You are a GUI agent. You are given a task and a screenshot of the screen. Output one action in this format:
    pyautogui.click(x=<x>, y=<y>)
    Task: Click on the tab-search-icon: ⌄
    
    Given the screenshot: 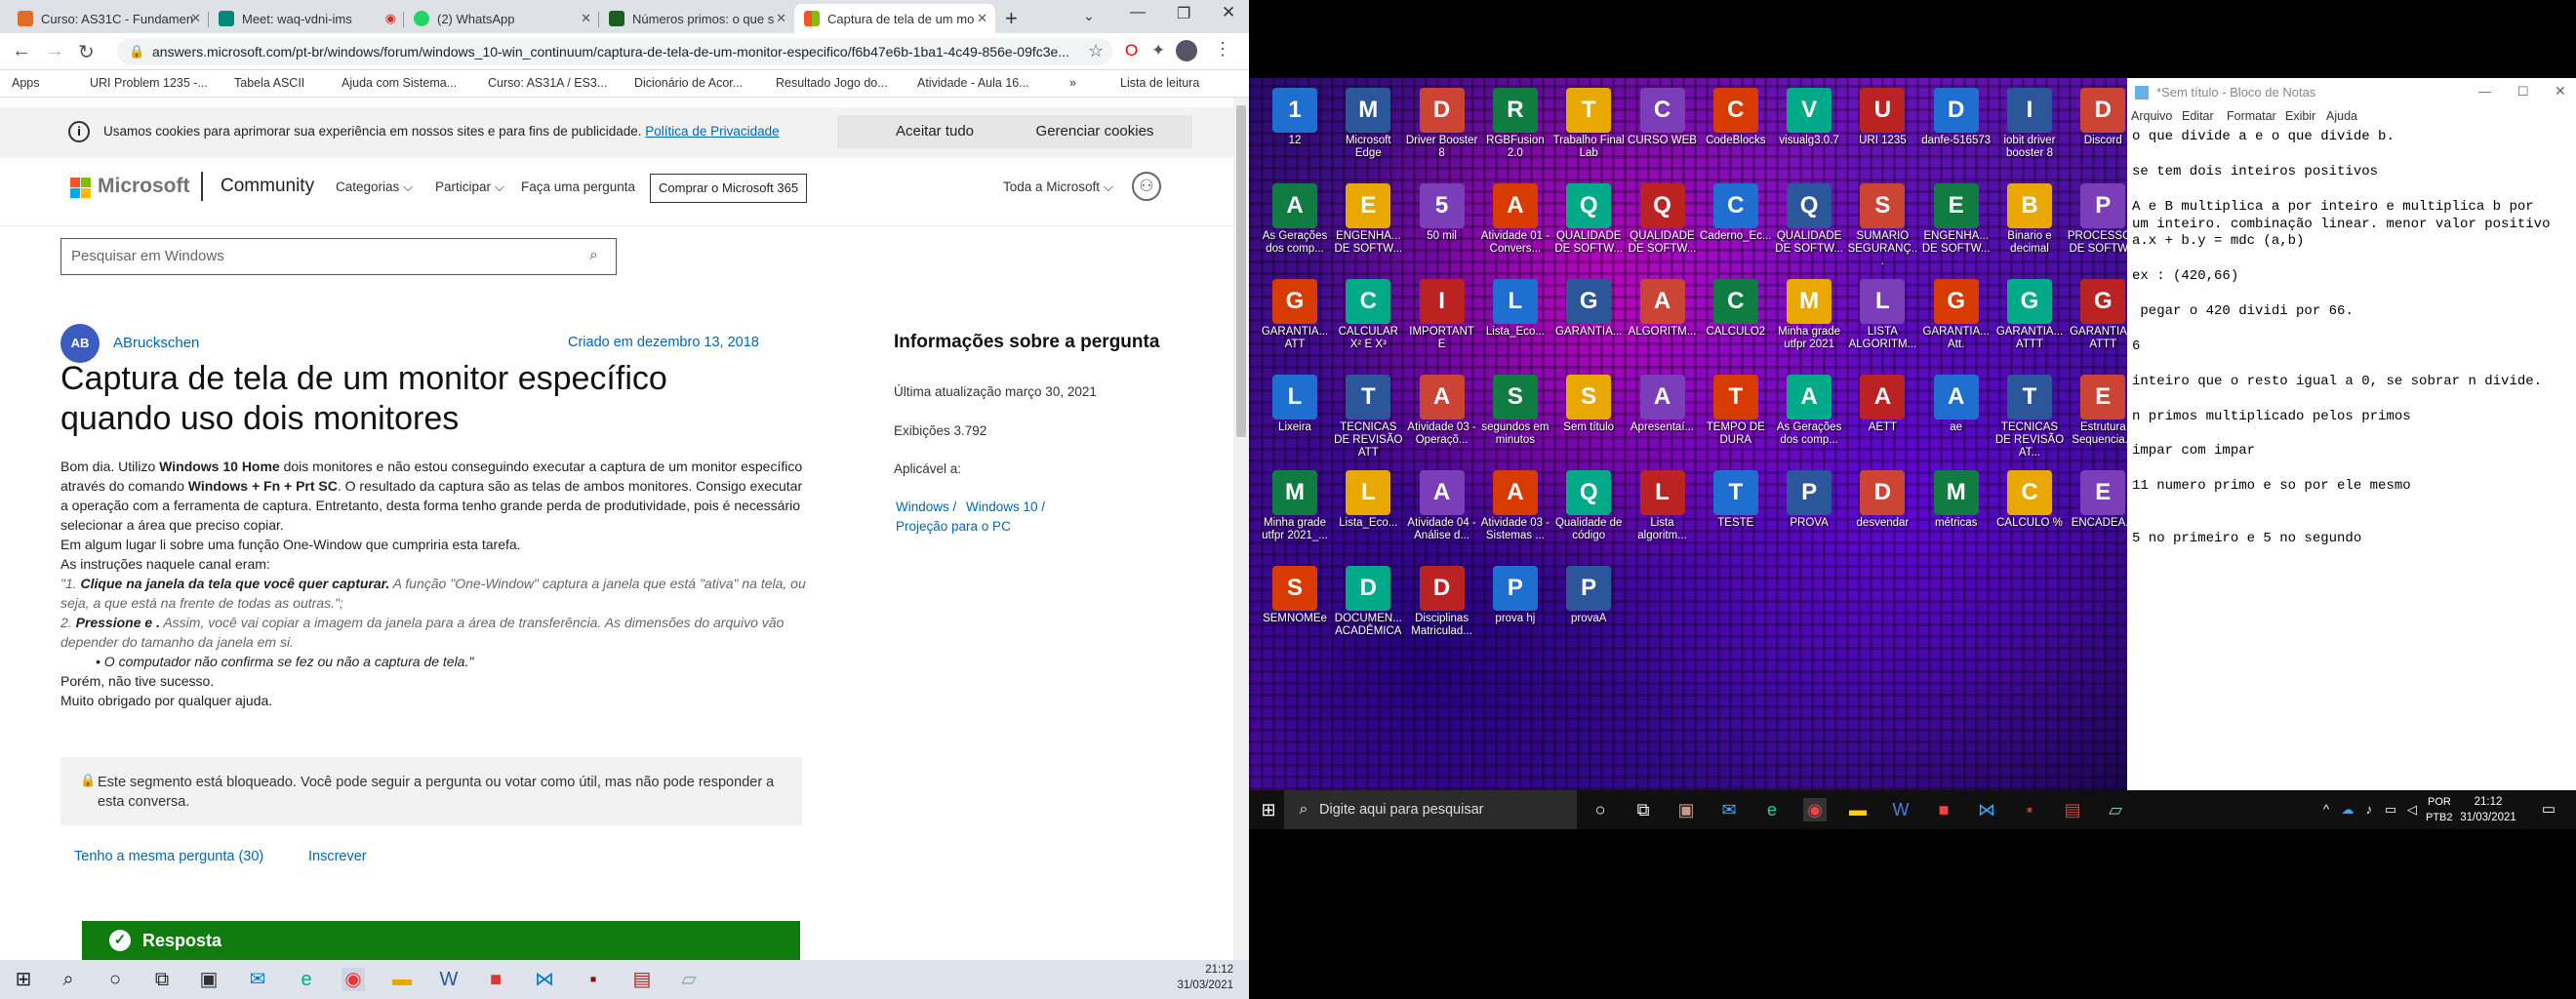 What is the action you would take?
    pyautogui.click(x=1089, y=16)
    